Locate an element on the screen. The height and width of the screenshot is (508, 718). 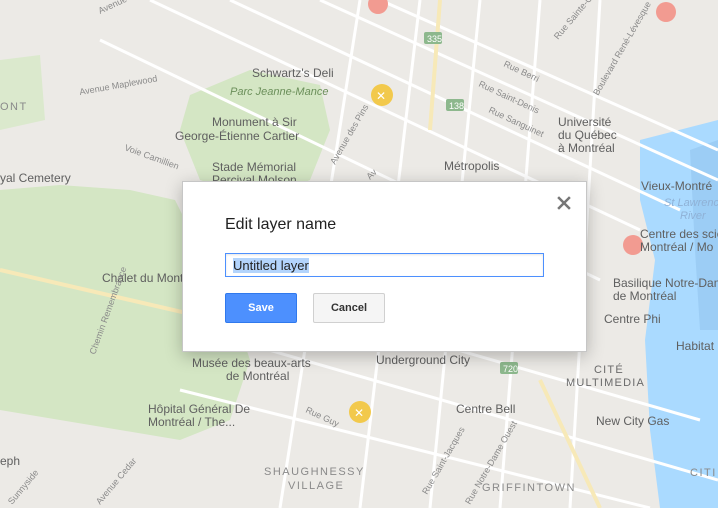
map-label-musee-2: de Montréal is located at coordinates (257, 376).